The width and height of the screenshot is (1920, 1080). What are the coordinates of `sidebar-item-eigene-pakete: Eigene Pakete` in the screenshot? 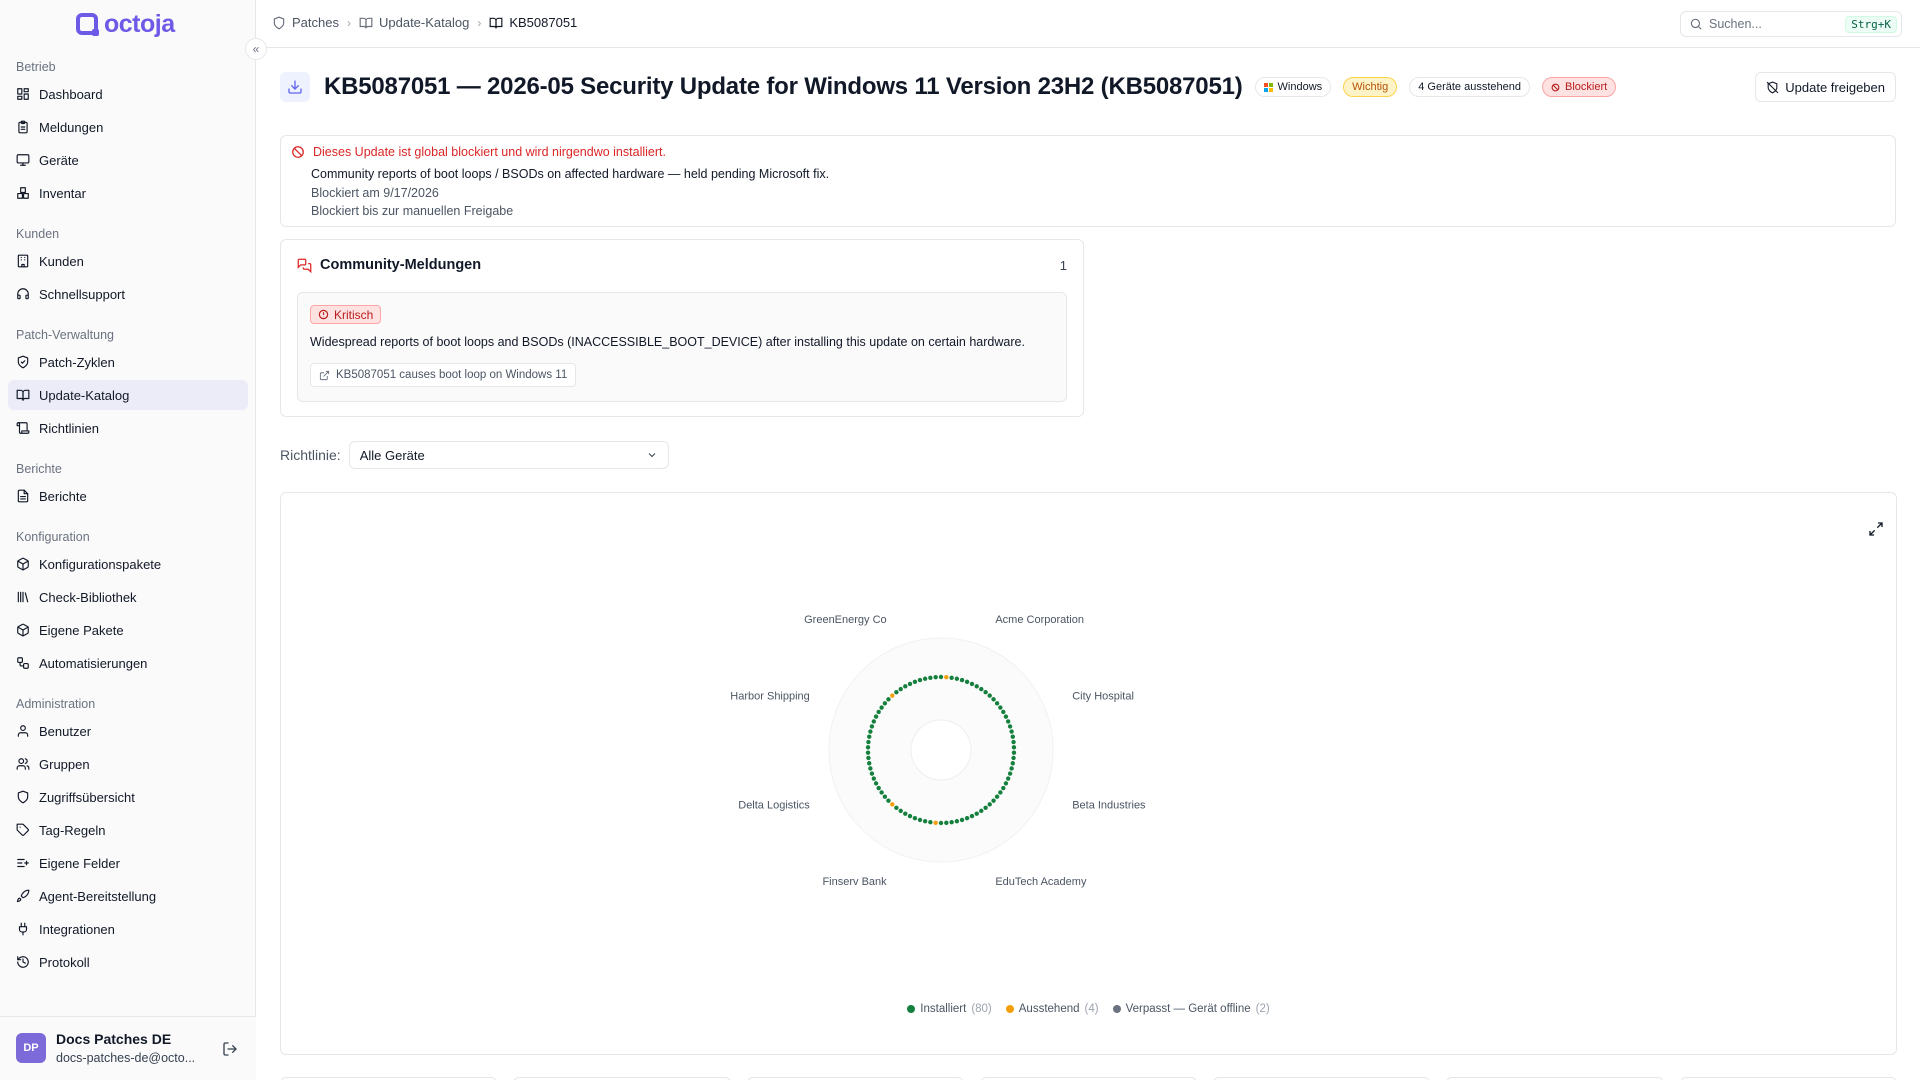 It's located at (128, 630).